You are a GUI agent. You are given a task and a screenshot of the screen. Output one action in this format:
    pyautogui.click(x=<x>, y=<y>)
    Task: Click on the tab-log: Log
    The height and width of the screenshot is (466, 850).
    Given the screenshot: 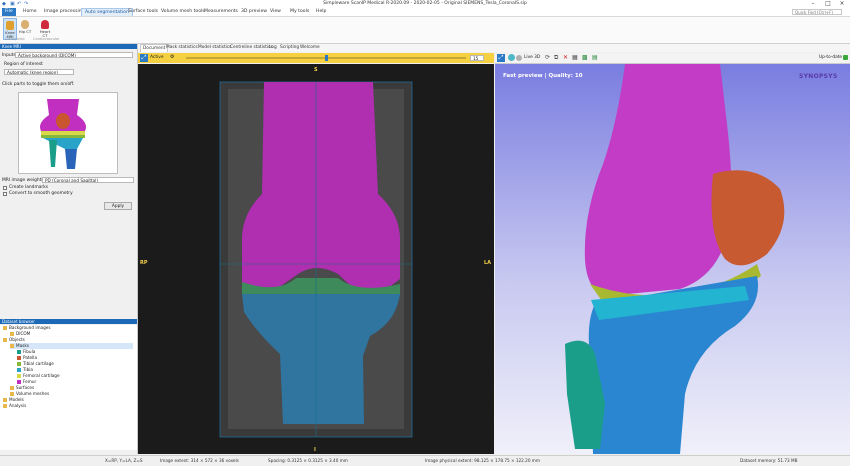 What is the action you would take?
    pyautogui.click(x=273, y=48)
    